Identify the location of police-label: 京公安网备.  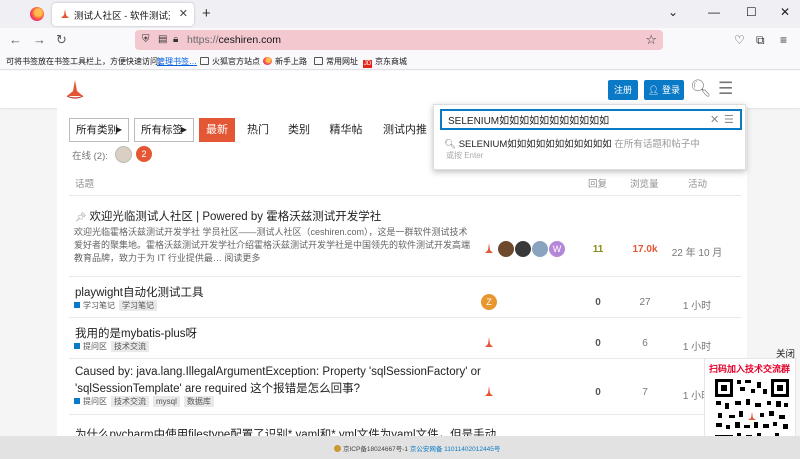
(426, 449).